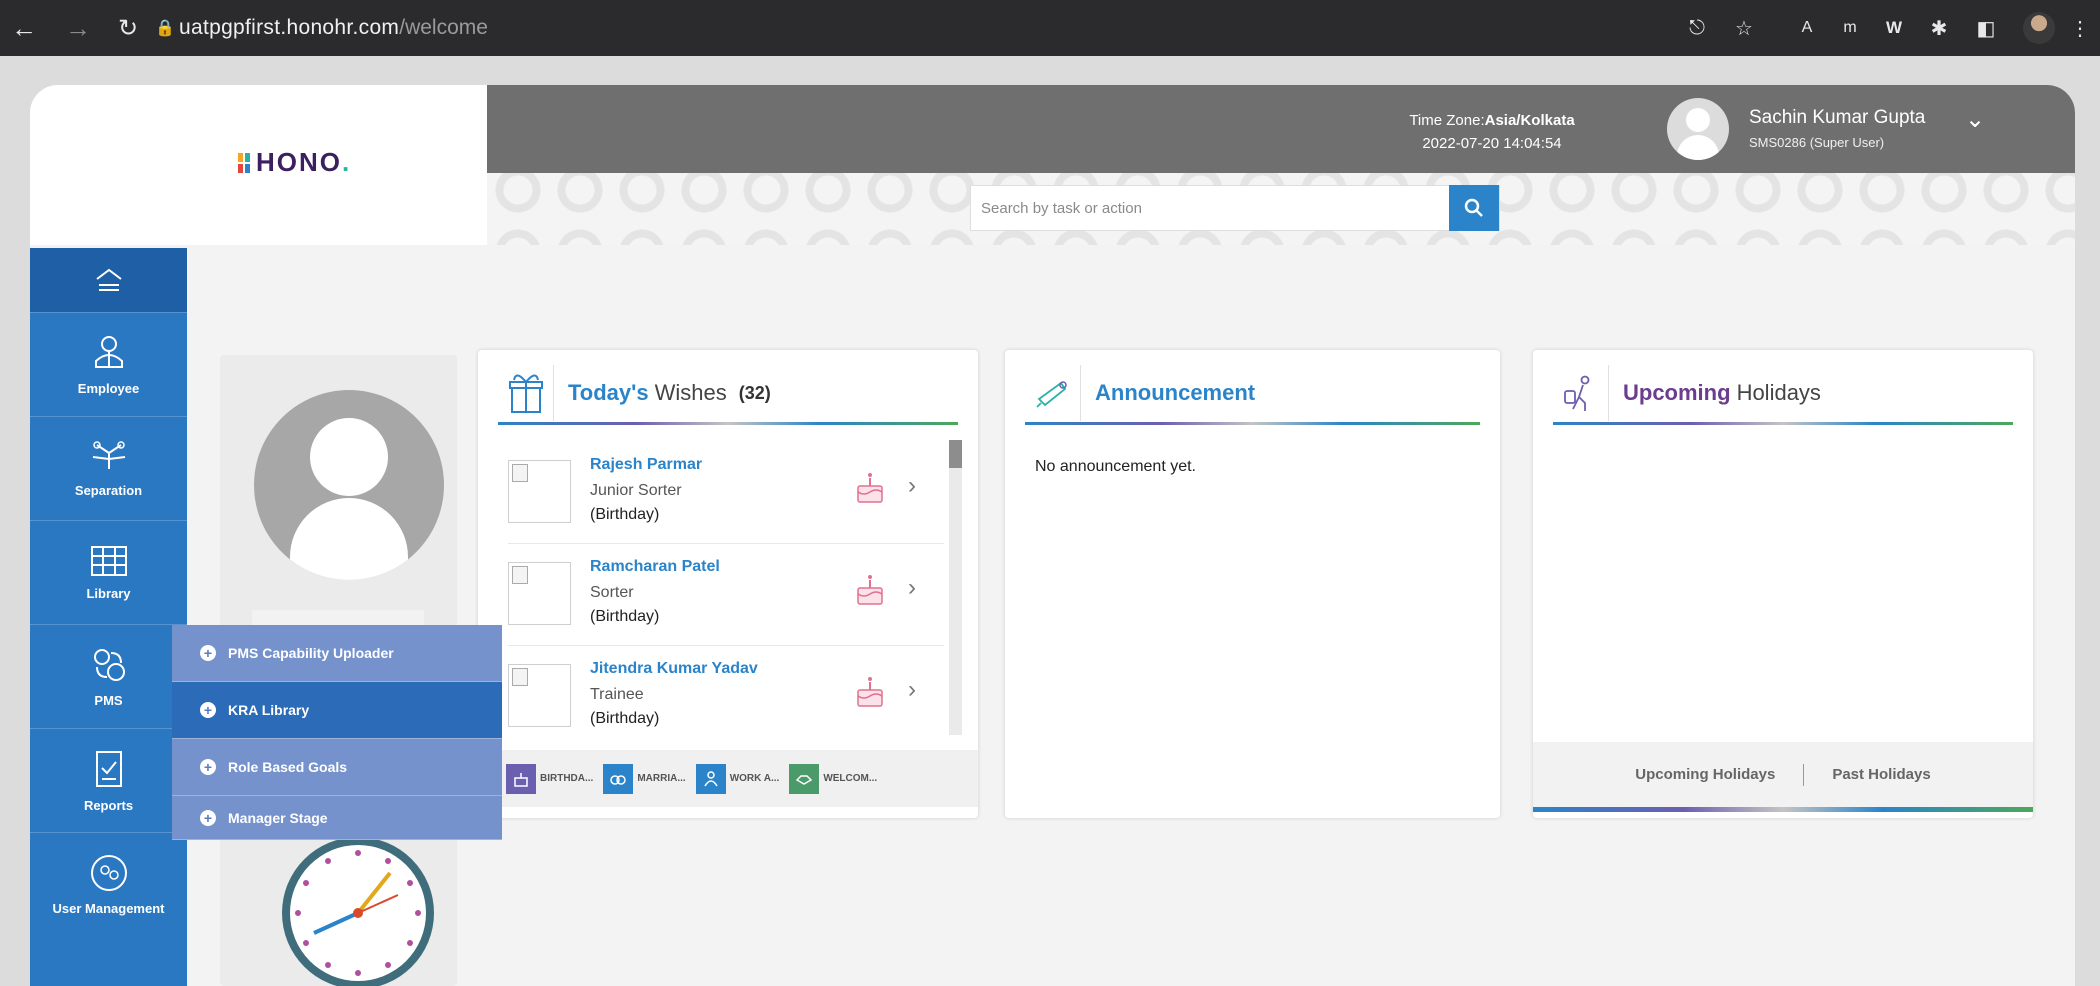  I want to click on birthday-icon, so click(521, 778).